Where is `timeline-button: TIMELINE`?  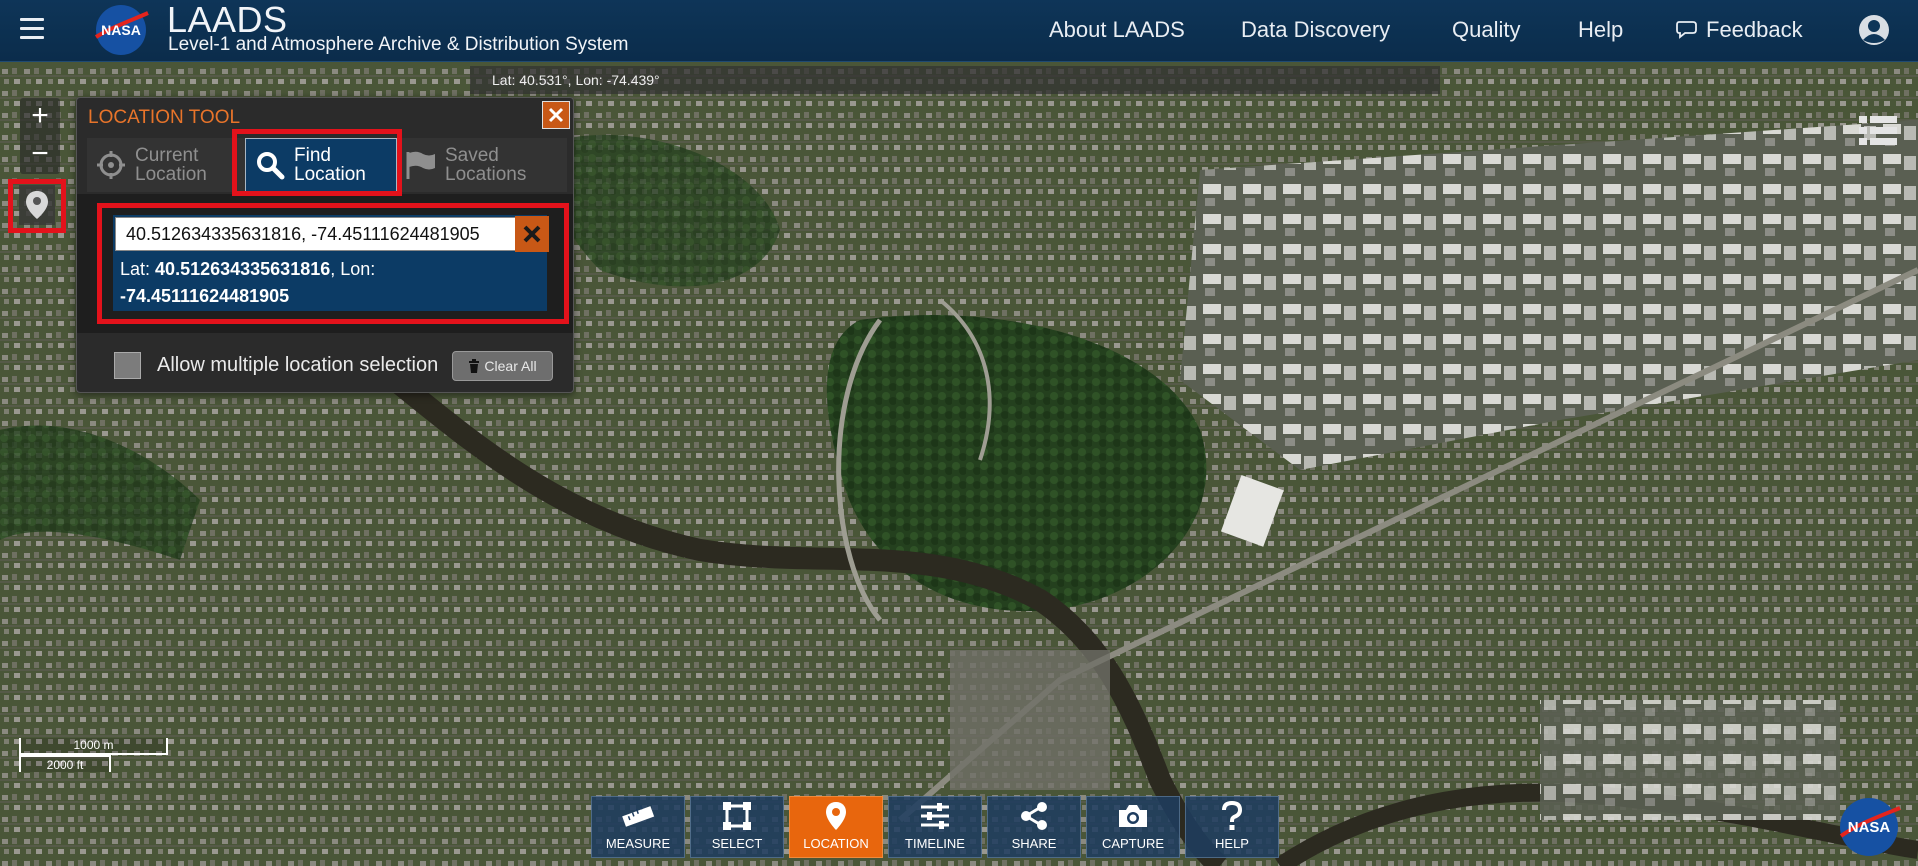 timeline-button: TIMELINE is located at coordinates (935, 827).